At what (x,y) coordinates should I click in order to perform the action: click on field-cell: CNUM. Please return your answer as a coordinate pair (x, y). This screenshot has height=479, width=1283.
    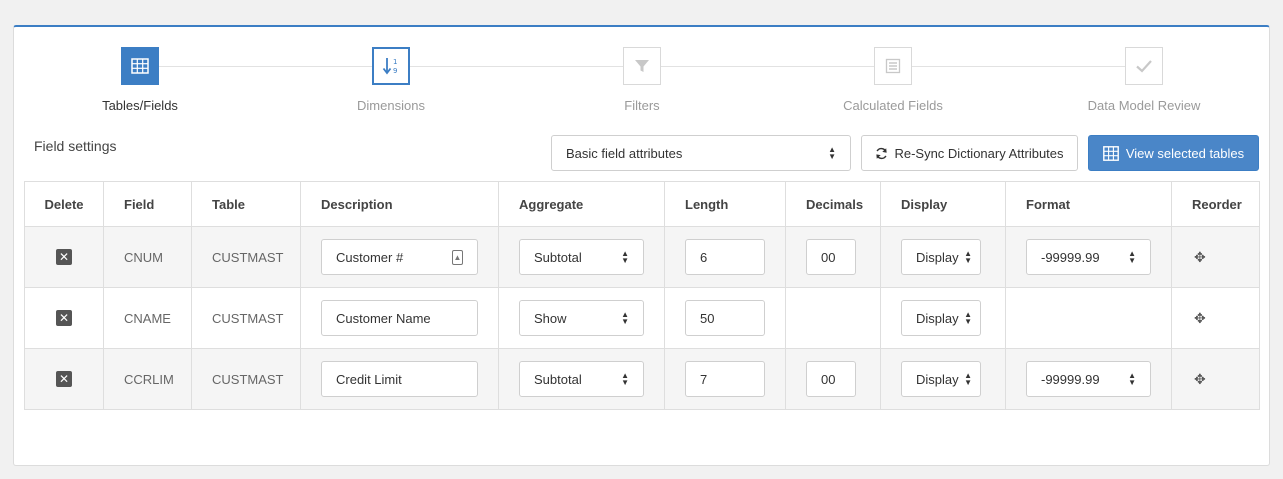
    Looking at the image, I should click on (147, 257).